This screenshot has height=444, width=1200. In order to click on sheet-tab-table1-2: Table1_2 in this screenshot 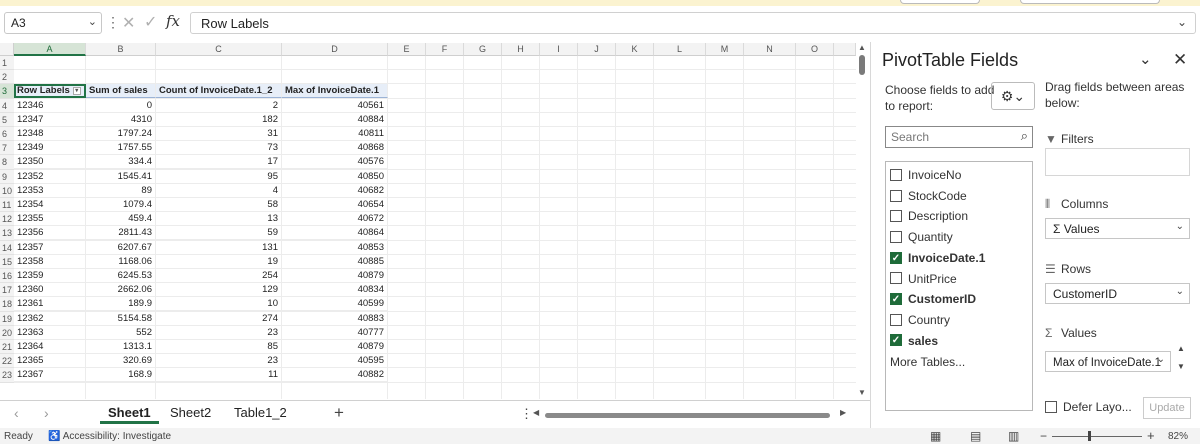, I will do `click(260, 412)`.